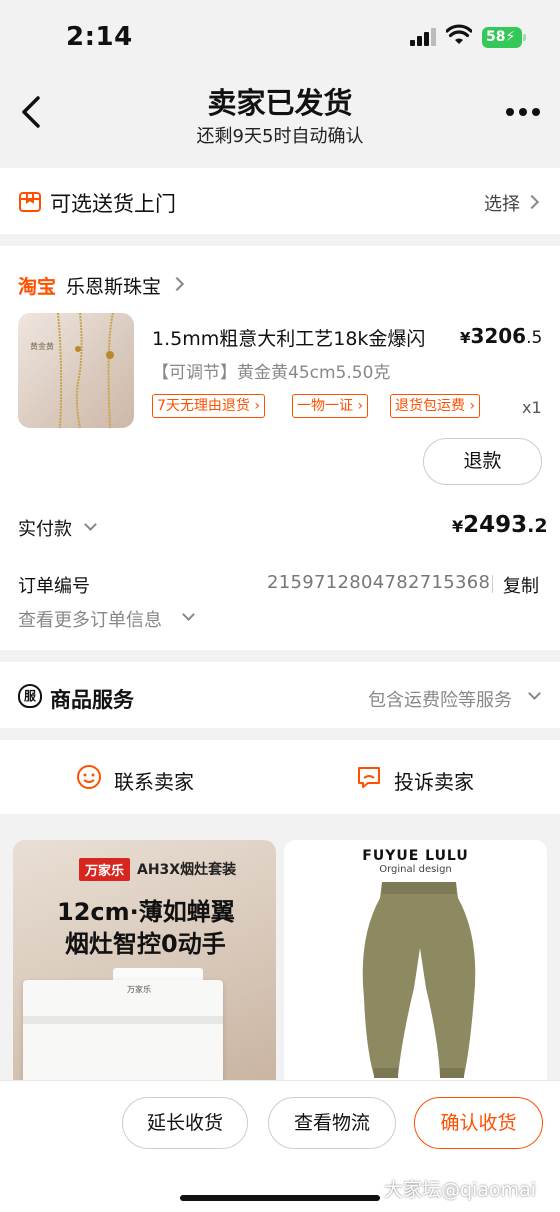 The width and height of the screenshot is (560, 1212). What do you see at coordinates (146, 912) in the screenshot?
I see `ad-headline: 12cm·薄如蝉翼` at bounding box center [146, 912].